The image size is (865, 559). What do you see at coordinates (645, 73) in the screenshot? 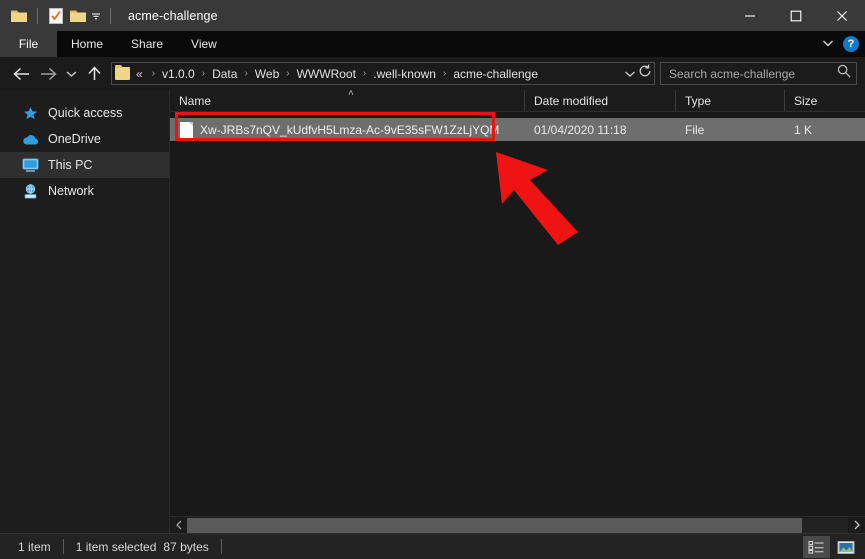
I see `refresh-icon` at bounding box center [645, 73].